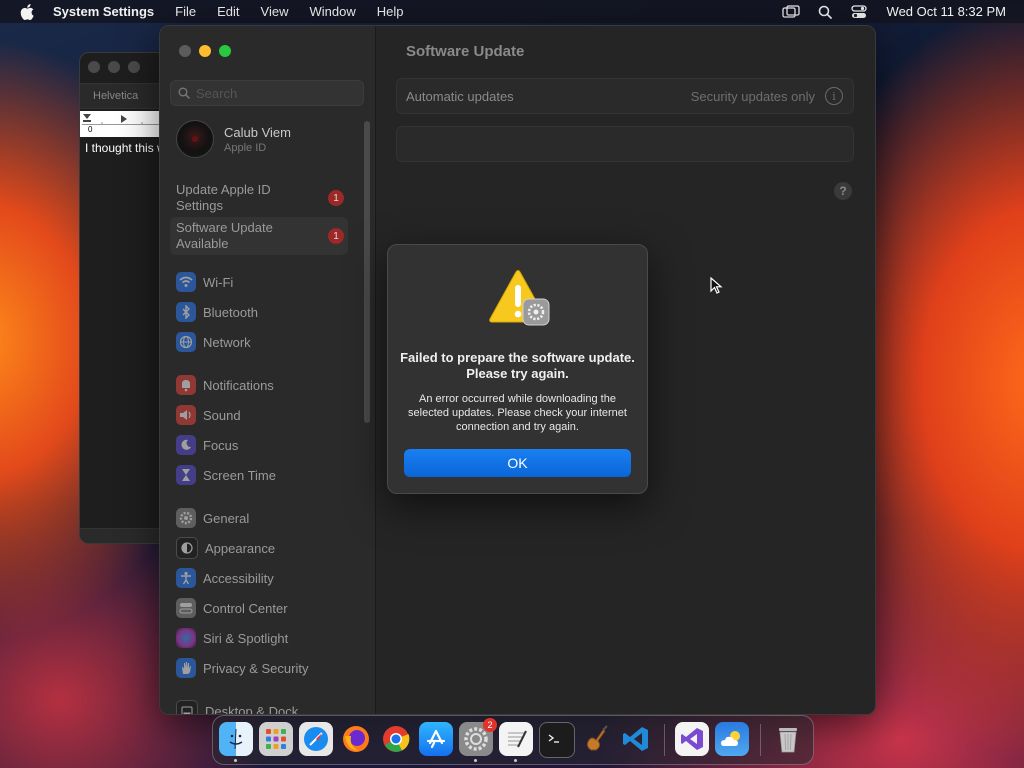 The height and width of the screenshot is (768, 1024). Describe the element at coordinates (27, 11) in the screenshot. I see `apple-menu-icon` at that location.